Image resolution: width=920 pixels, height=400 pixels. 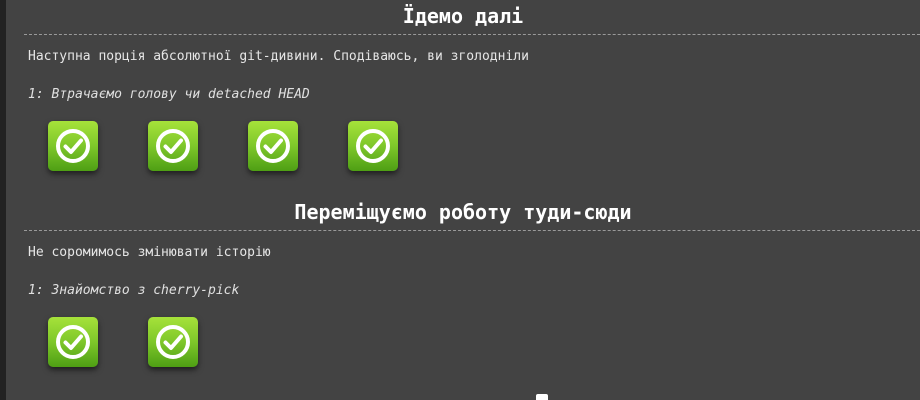 I want to click on section-title: Переміщуємо роботу туди-сюди, so click(x=463, y=212).